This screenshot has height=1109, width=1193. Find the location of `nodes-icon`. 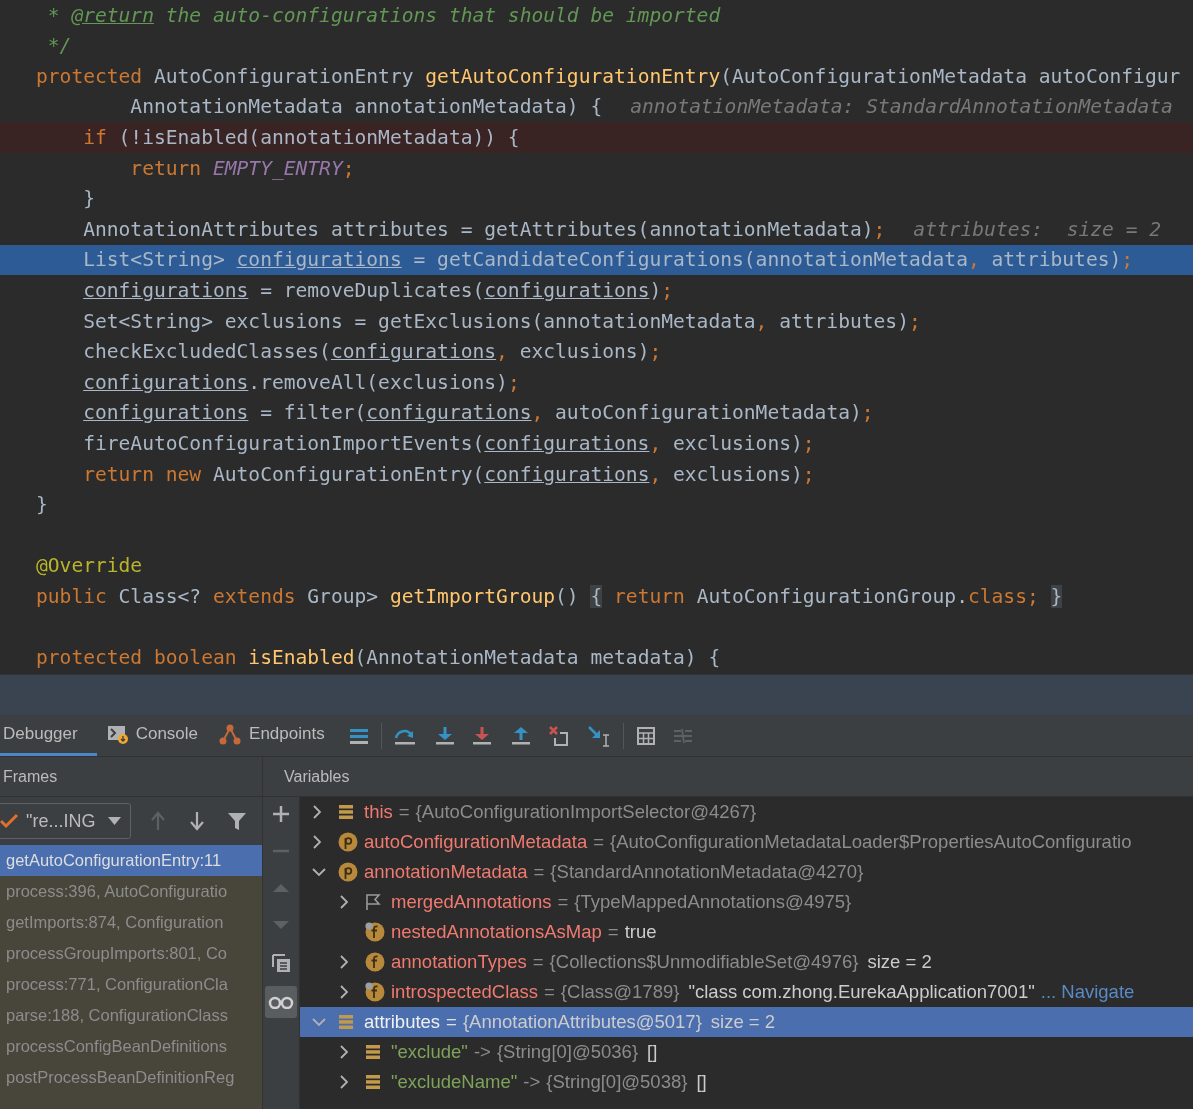

nodes-icon is located at coordinates (230, 734).